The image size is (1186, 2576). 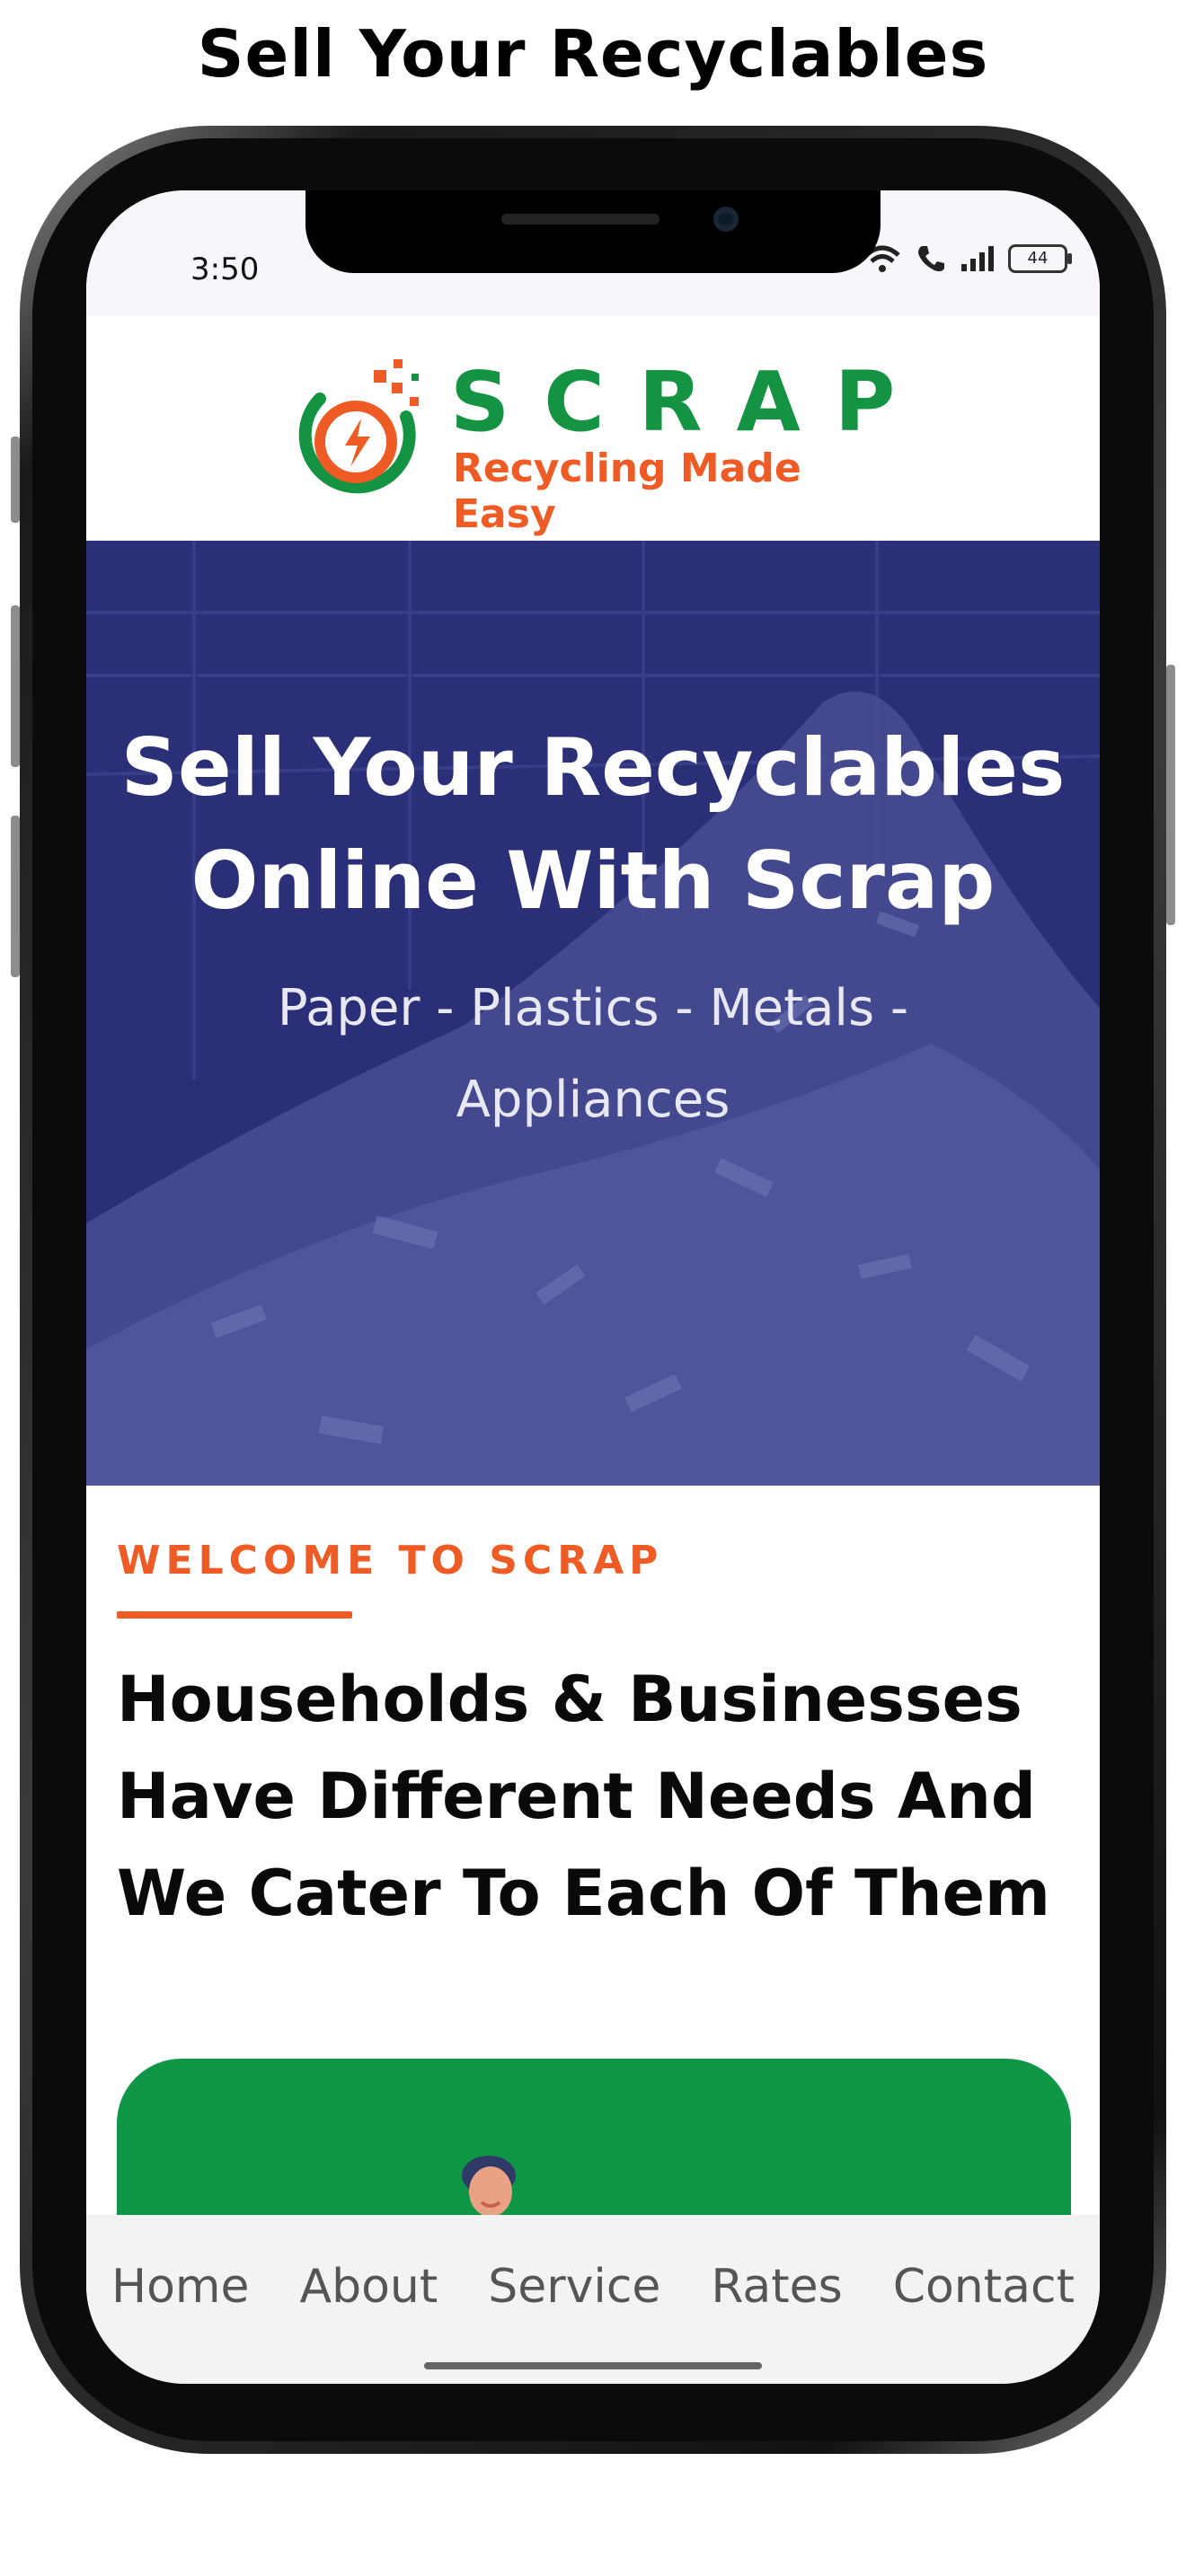 I want to click on site-header: SCRAP Recycling Made Easy, so click(x=593, y=428).